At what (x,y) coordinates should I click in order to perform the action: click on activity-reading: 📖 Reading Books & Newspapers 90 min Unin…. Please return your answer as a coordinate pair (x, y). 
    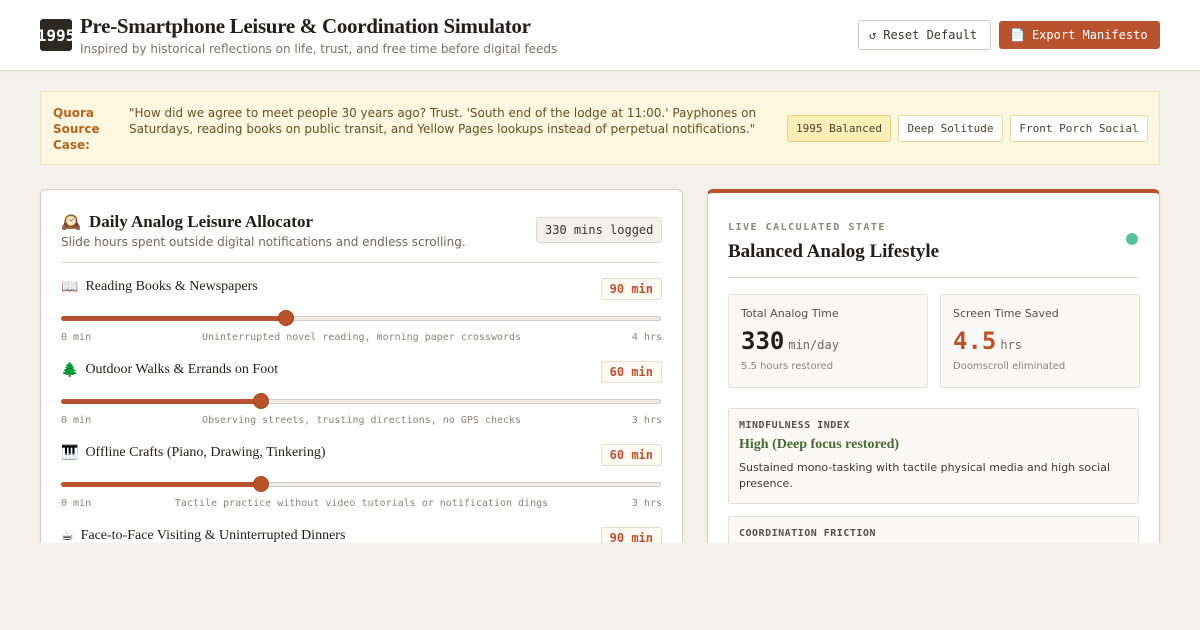
    Looking at the image, I should click on (361, 318).